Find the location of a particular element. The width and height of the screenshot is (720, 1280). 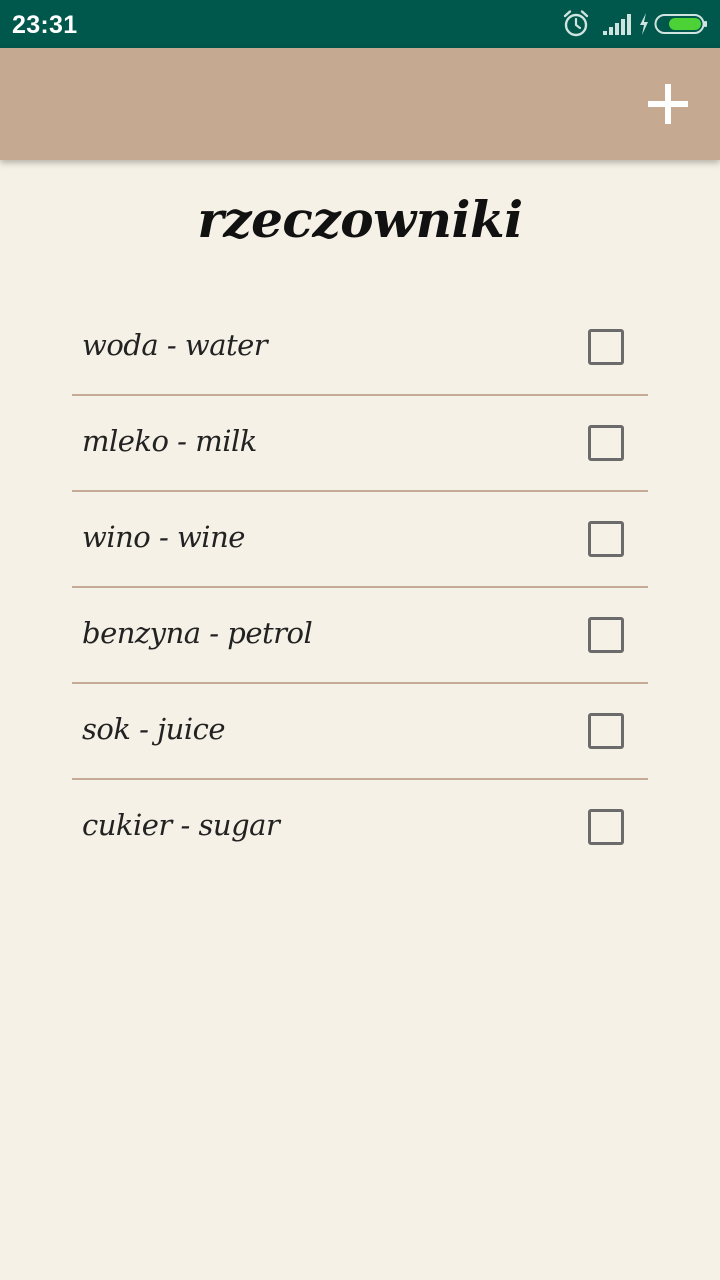

battery-icon is located at coordinates (680, 24).